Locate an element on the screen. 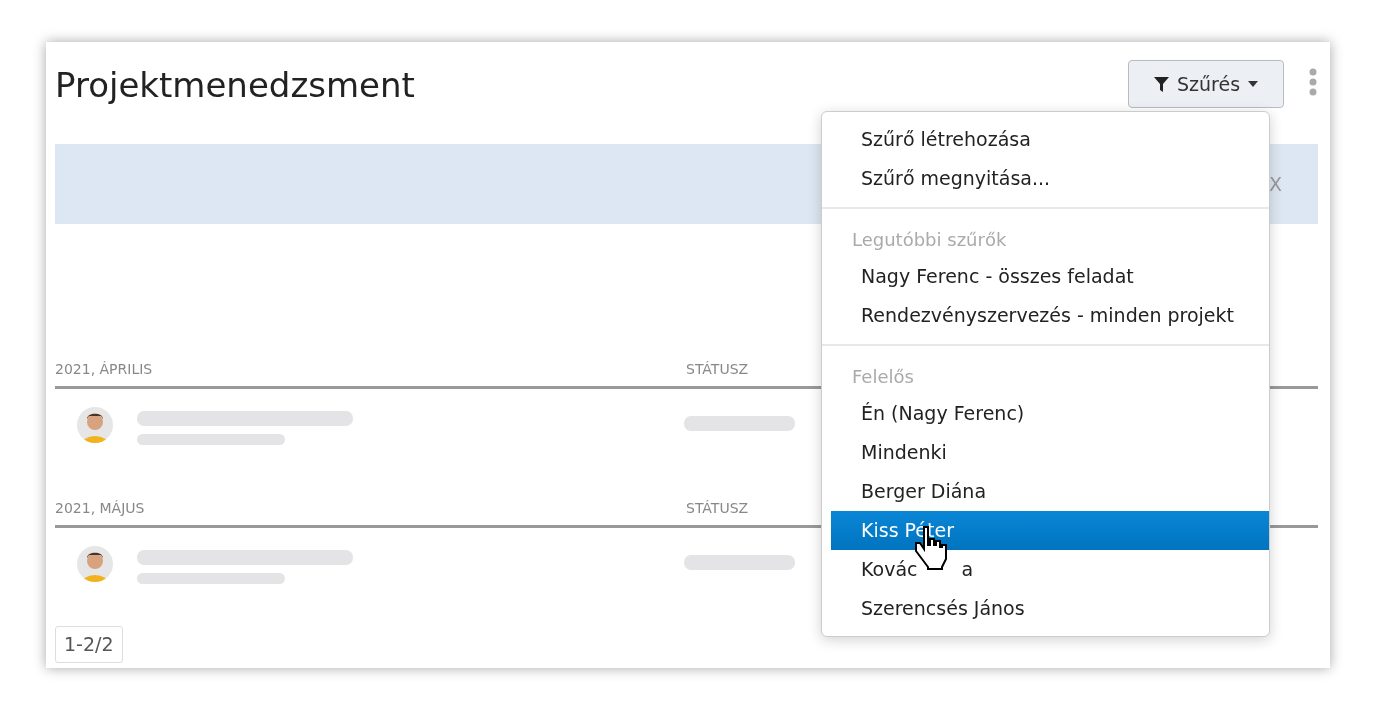 The width and height of the screenshot is (1380, 710). menu-section-heading: Felelős is located at coordinates (883, 377).